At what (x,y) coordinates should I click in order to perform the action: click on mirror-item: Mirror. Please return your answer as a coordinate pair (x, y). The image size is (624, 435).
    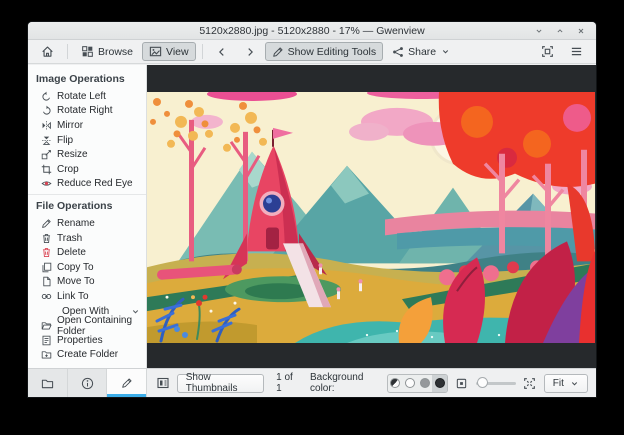
    Looking at the image, I should click on (87, 125).